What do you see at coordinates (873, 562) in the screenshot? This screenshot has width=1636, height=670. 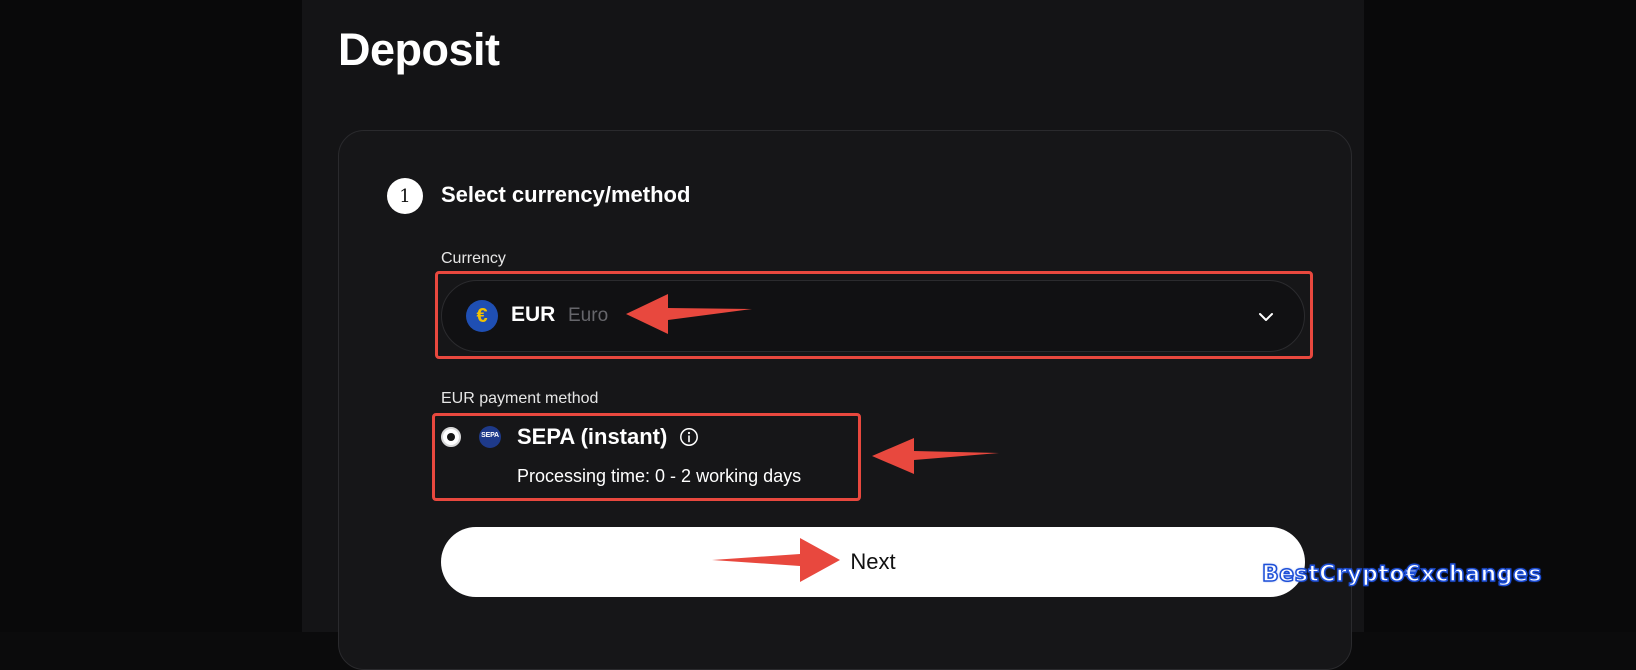 I see `next-button: Next` at bounding box center [873, 562].